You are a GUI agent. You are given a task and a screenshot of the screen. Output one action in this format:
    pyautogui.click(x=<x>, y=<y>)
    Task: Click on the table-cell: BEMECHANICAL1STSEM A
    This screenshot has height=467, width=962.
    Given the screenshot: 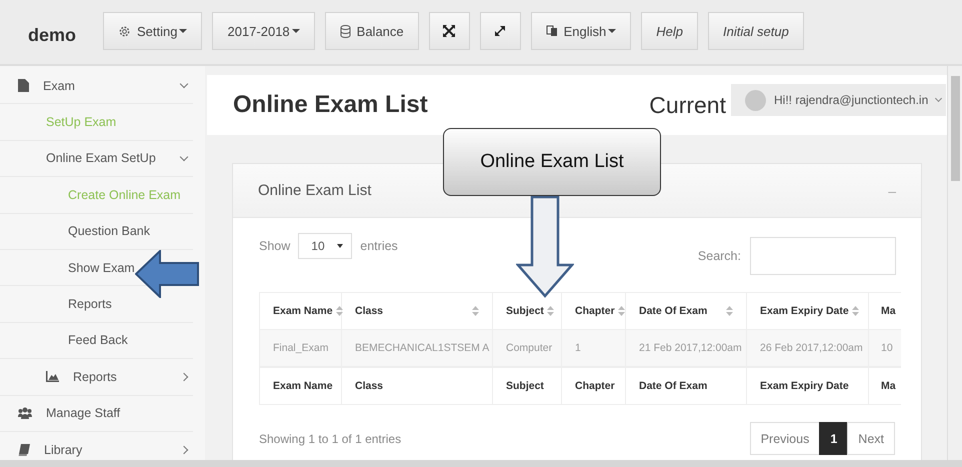 What is the action you would take?
    pyautogui.click(x=417, y=348)
    